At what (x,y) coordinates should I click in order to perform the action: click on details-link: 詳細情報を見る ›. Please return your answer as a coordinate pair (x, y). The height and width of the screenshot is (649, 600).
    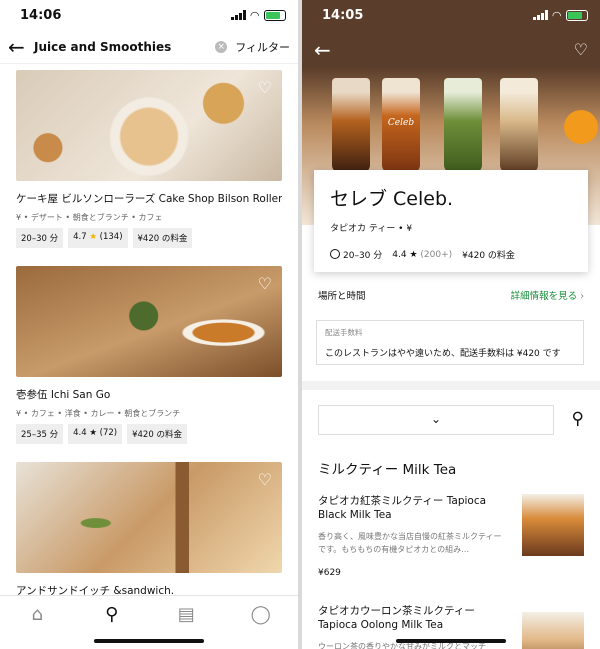
    Looking at the image, I should click on (547, 295).